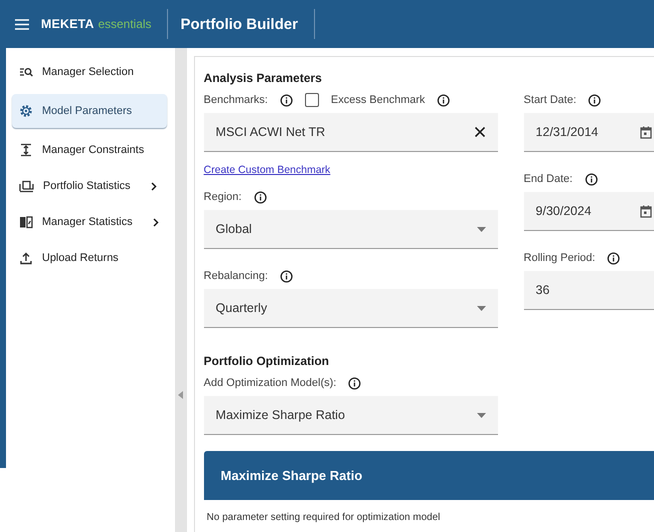 This screenshot has width=654, height=532. What do you see at coordinates (267, 170) in the screenshot?
I see `create-benchmark-link: Create Custom Benchmark` at bounding box center [267, 170].